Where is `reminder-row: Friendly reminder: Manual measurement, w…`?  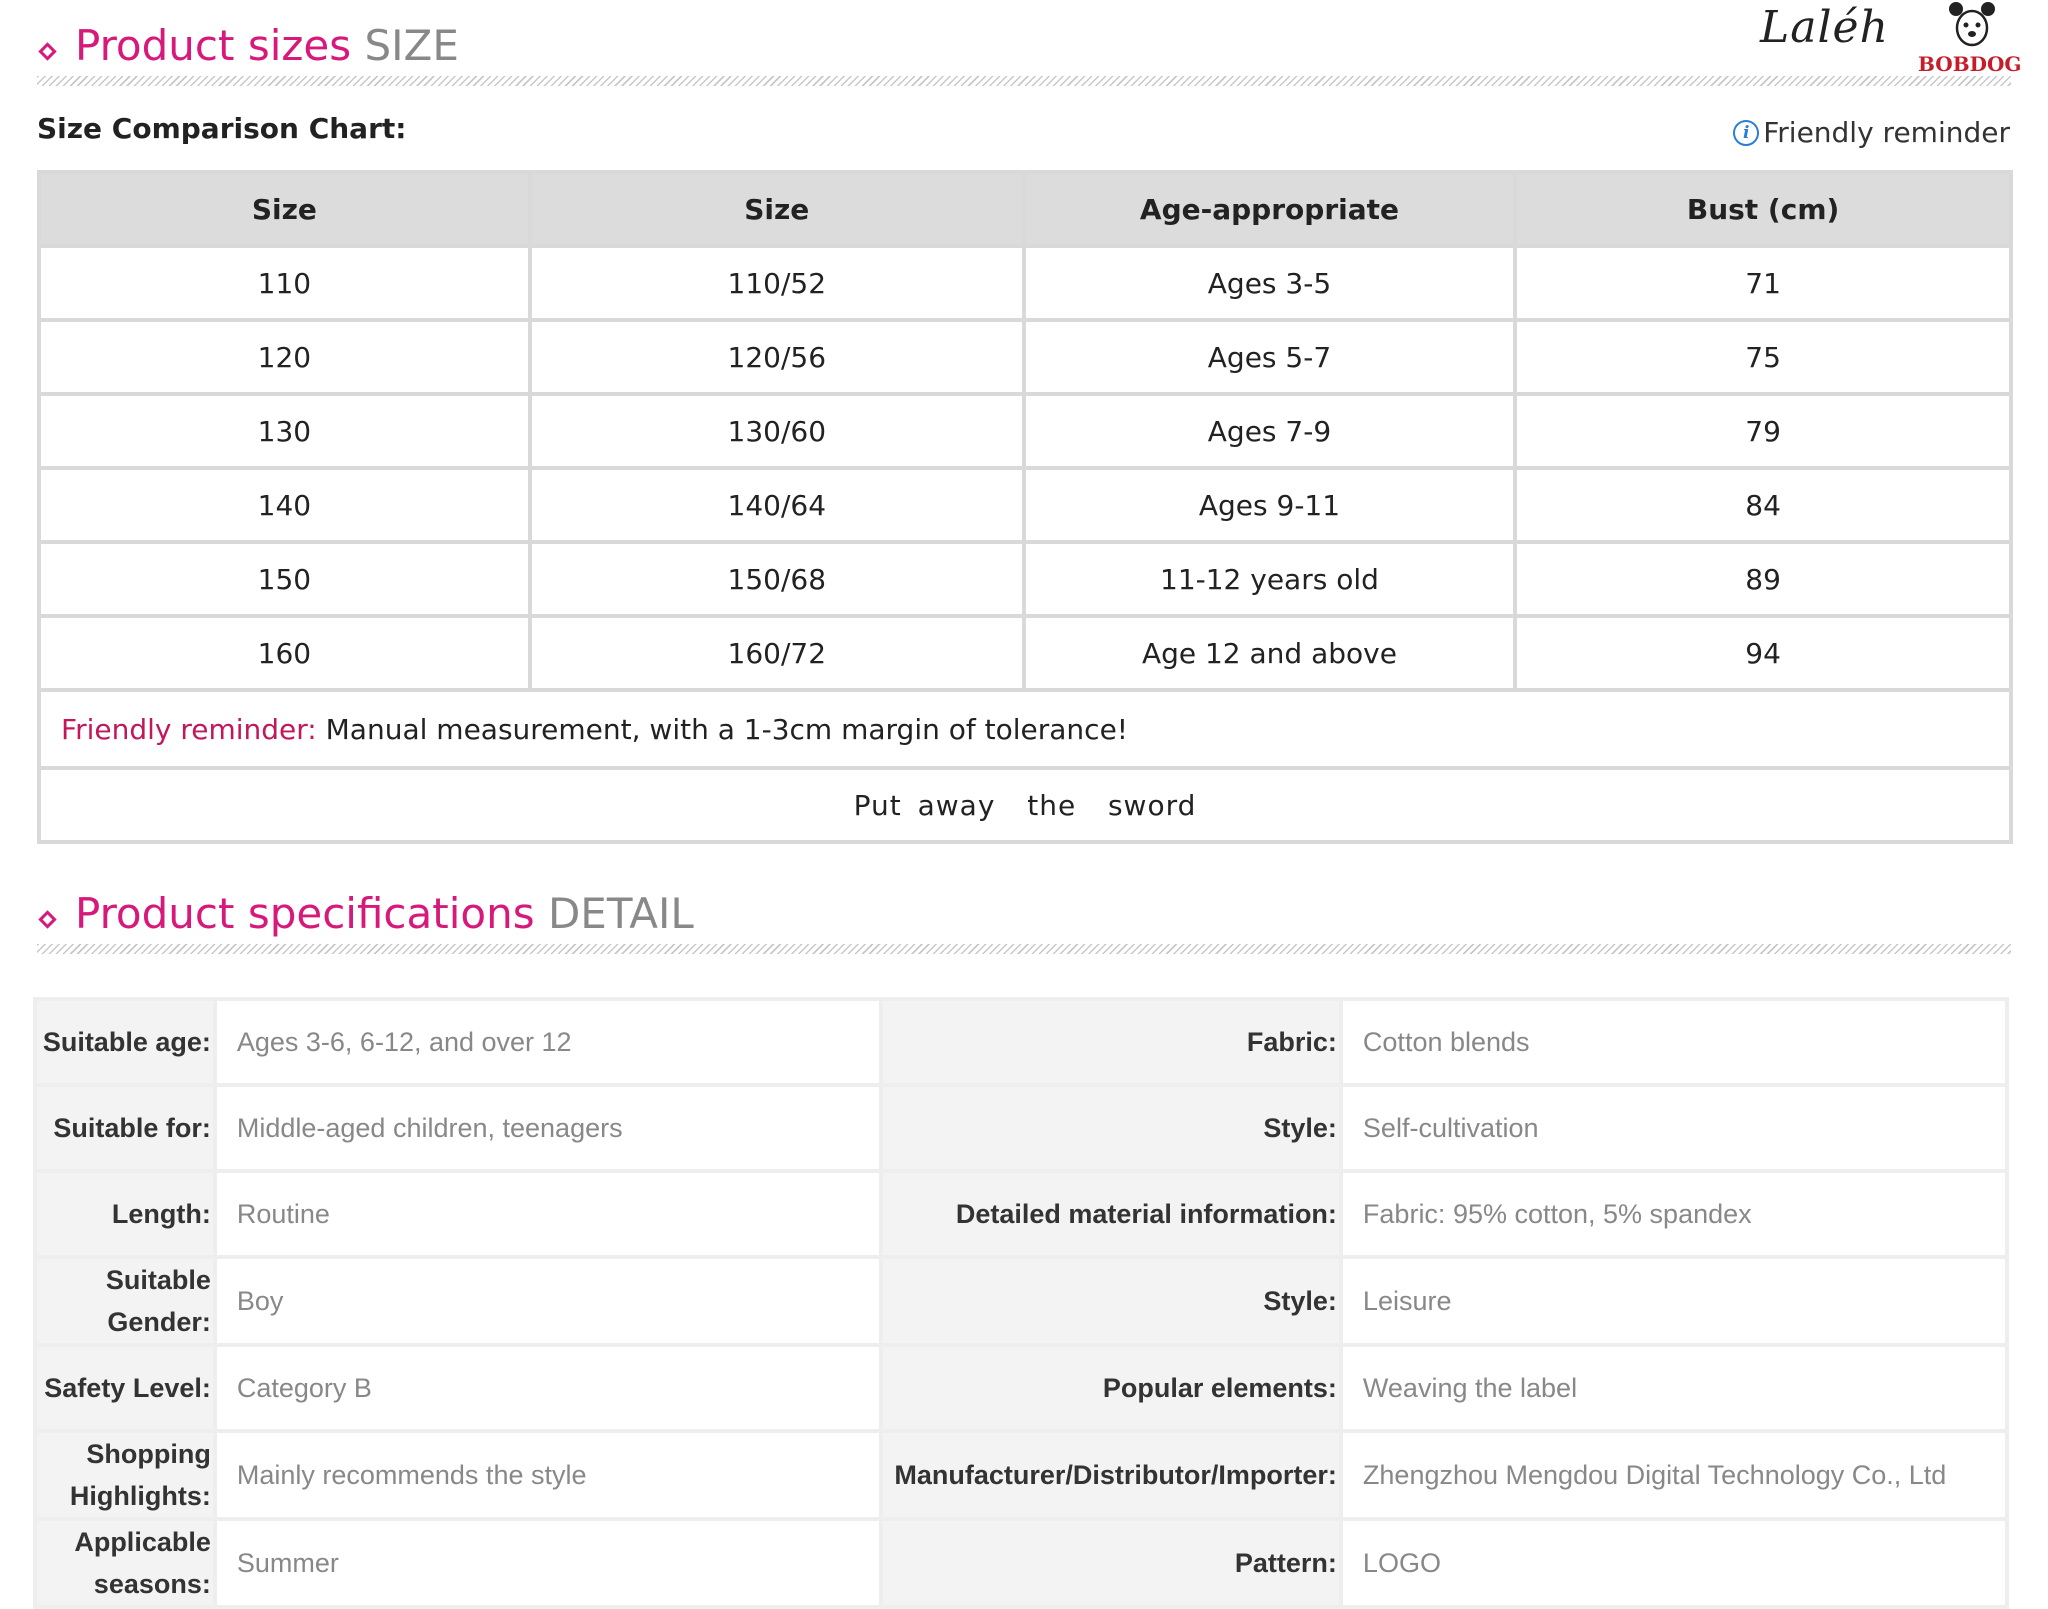 reminder-row: Friendly reminder: Manual measurement, w… is located at coordinates (1025, 731).